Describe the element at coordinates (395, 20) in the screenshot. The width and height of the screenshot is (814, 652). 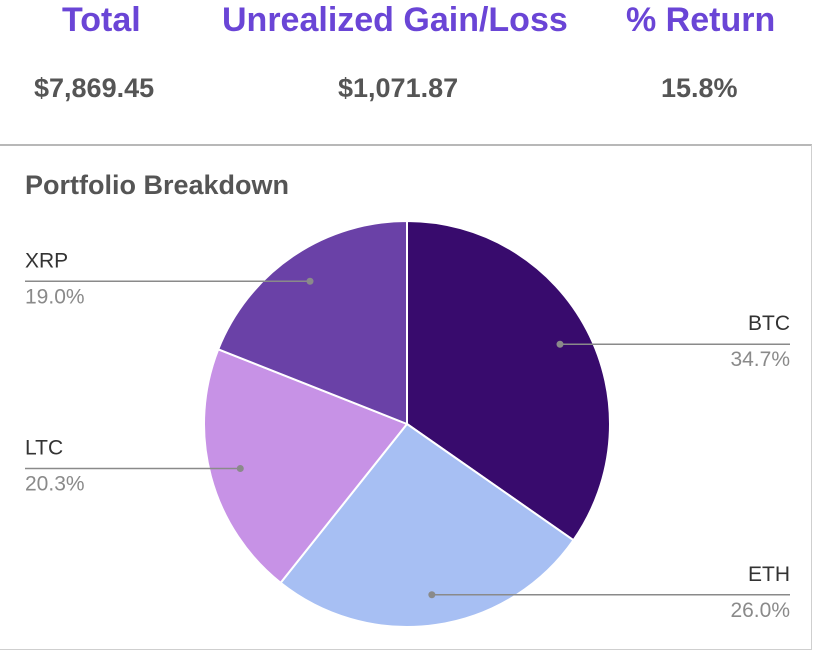
I see `unrealized-gain-loss-header: Unrealized Gain/Loss` at that location.